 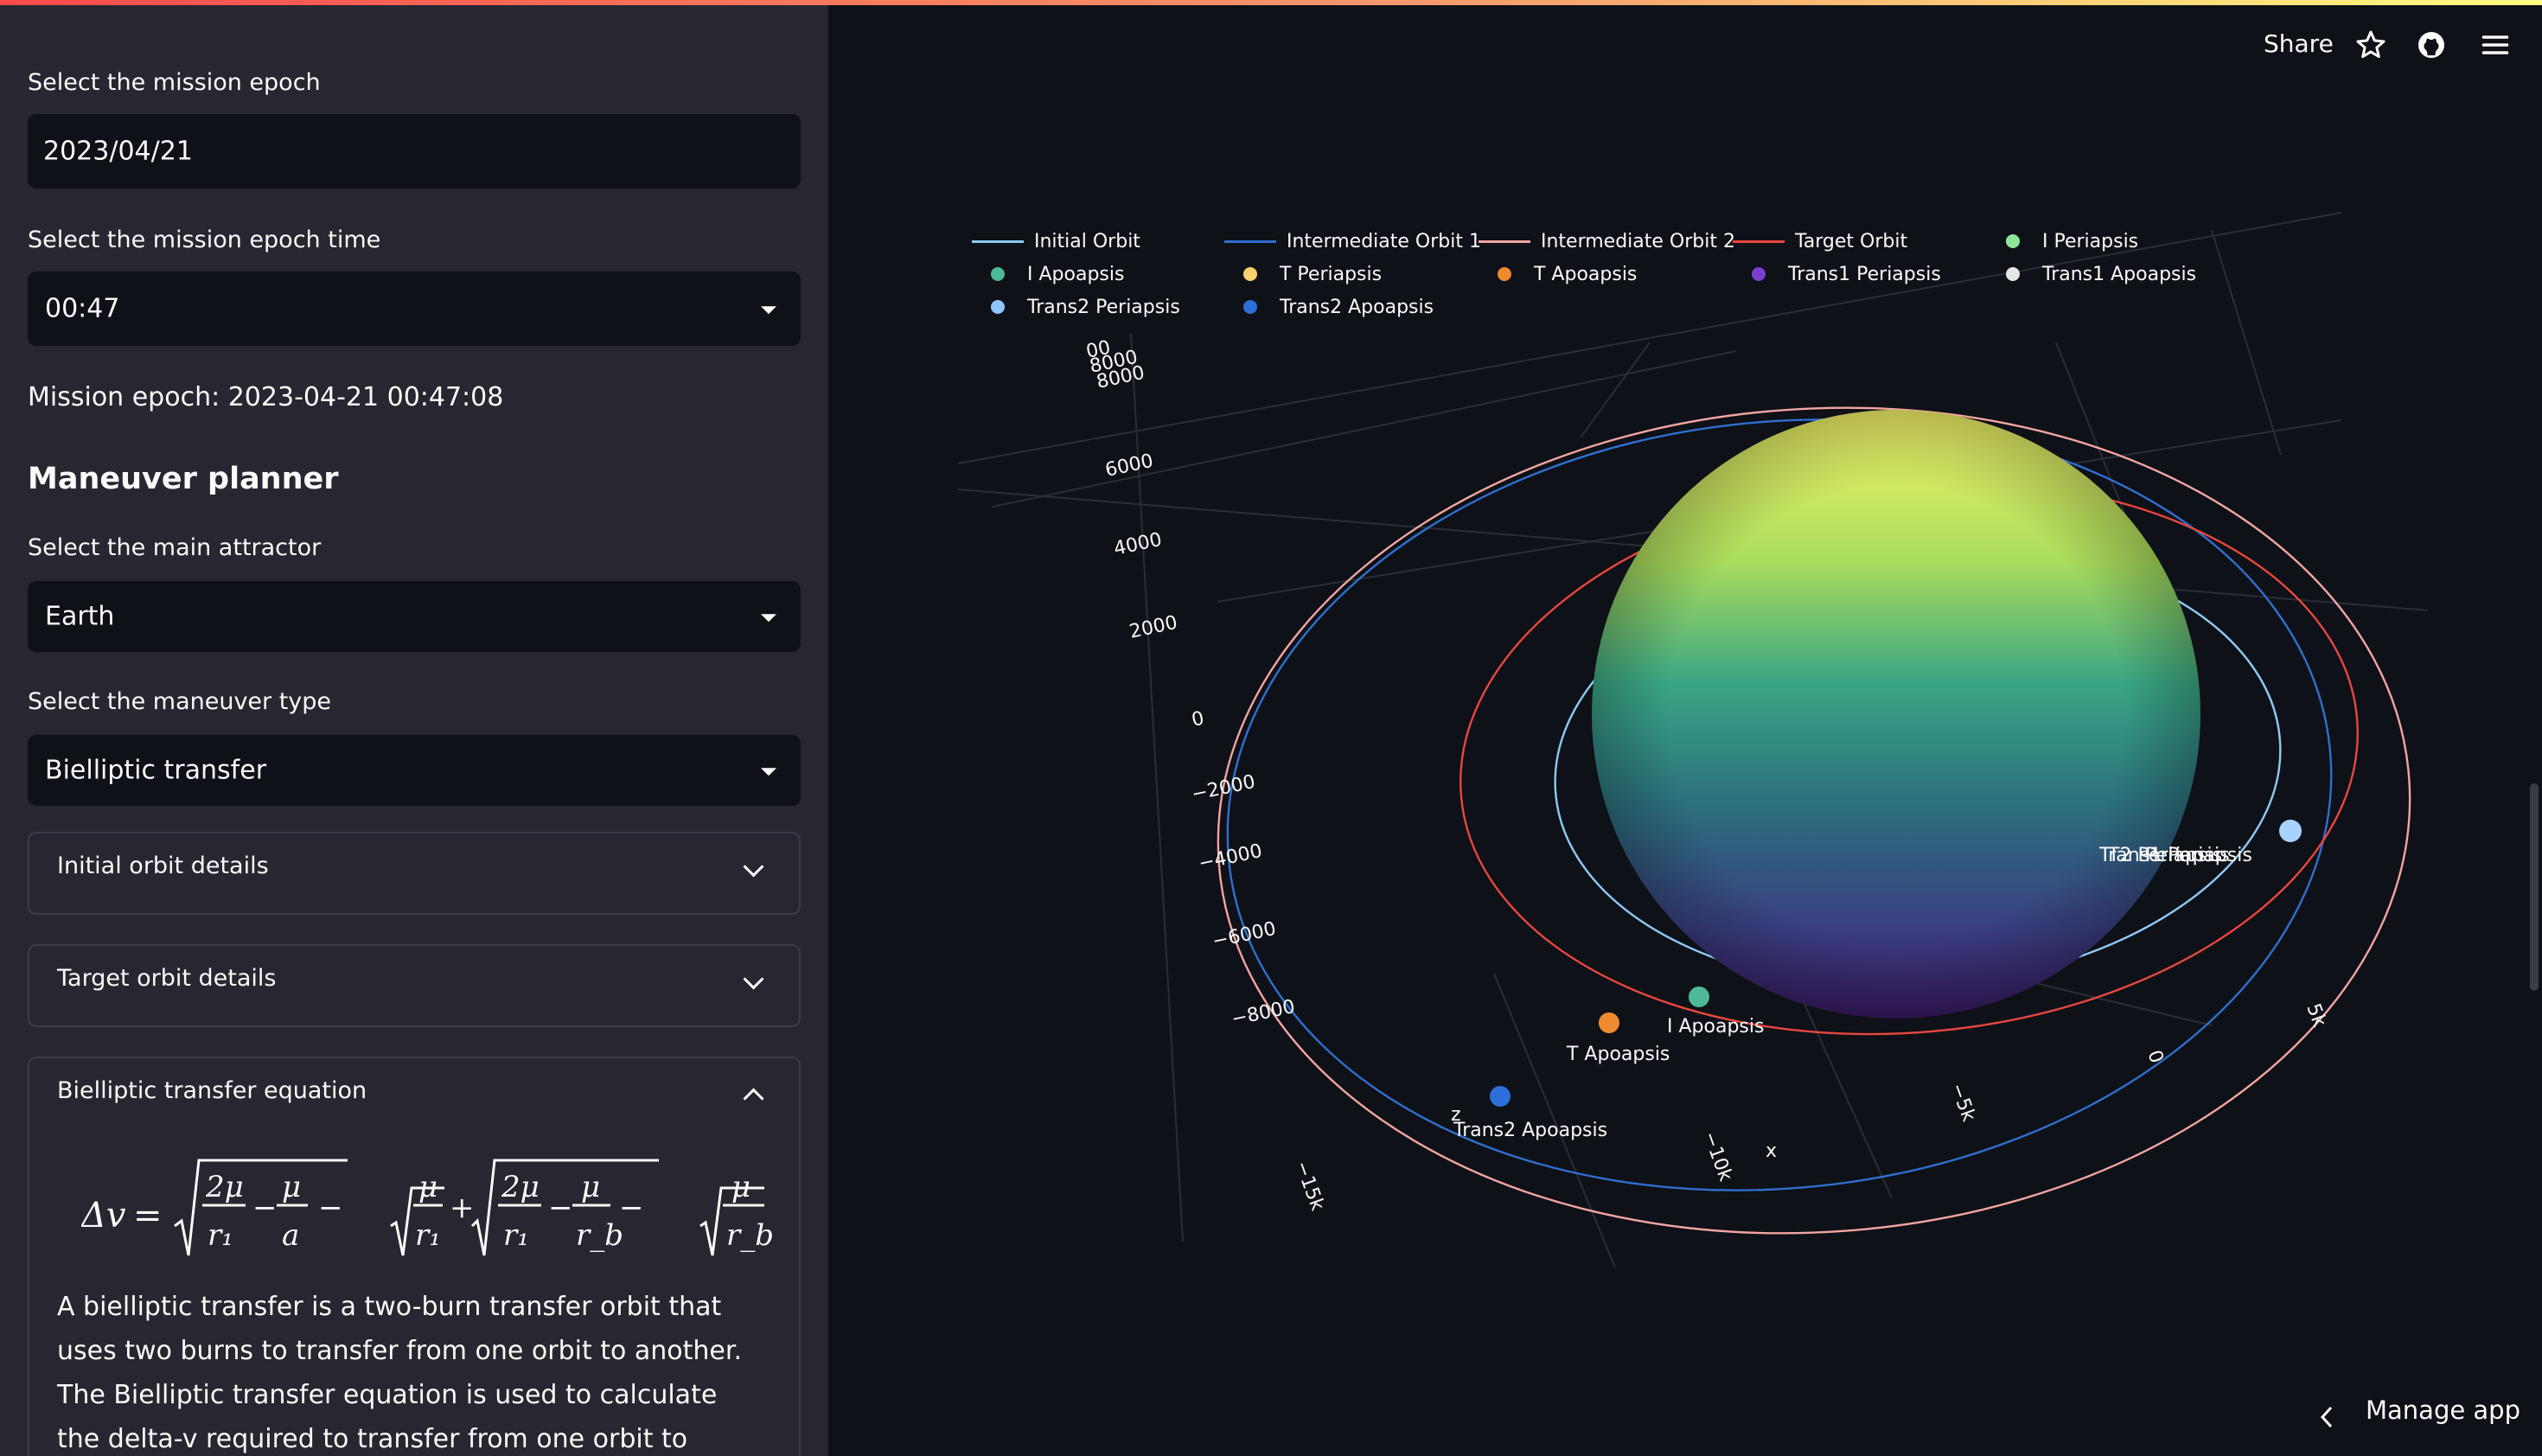 I want to click on point-label: Trans2 Apoapsis, so click(x=1530, y=1130).